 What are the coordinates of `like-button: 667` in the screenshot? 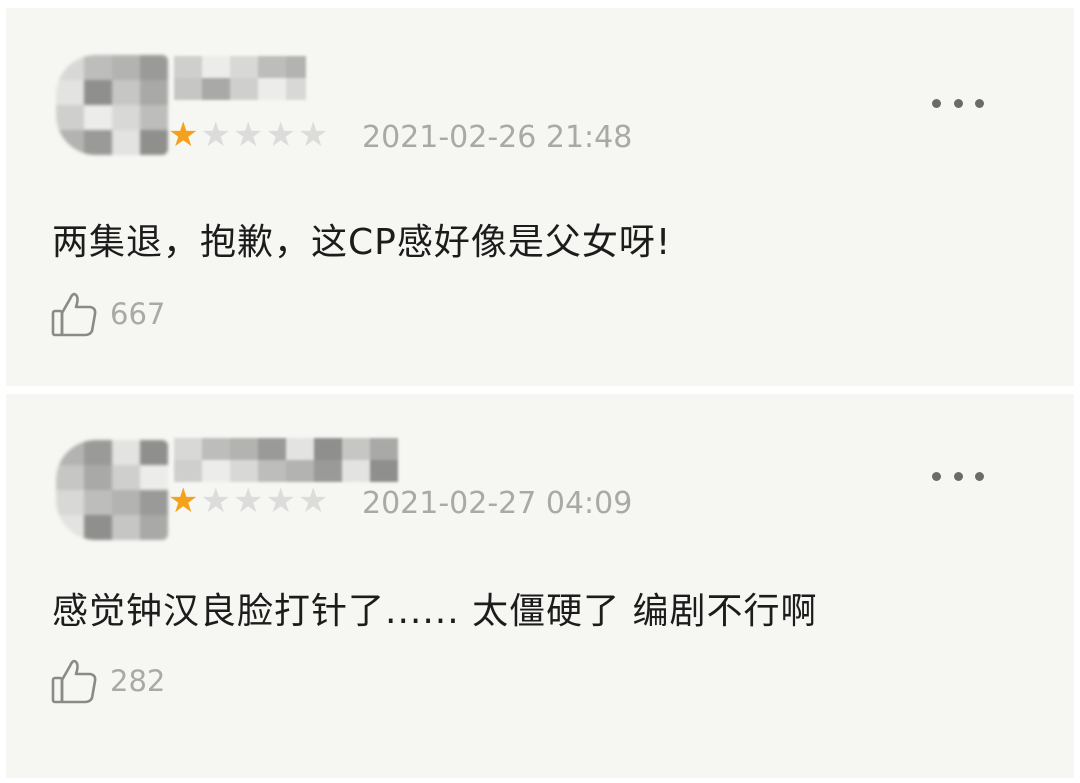 It's located at (107, 314).